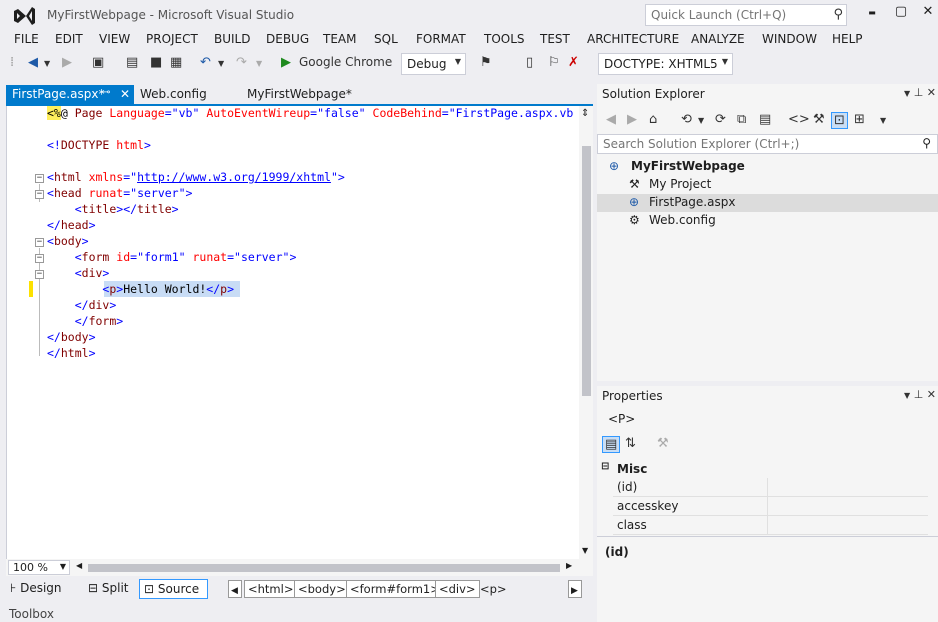  I want to click on tree-item-web-config: ⚙ Web.config, so click(767, 221).